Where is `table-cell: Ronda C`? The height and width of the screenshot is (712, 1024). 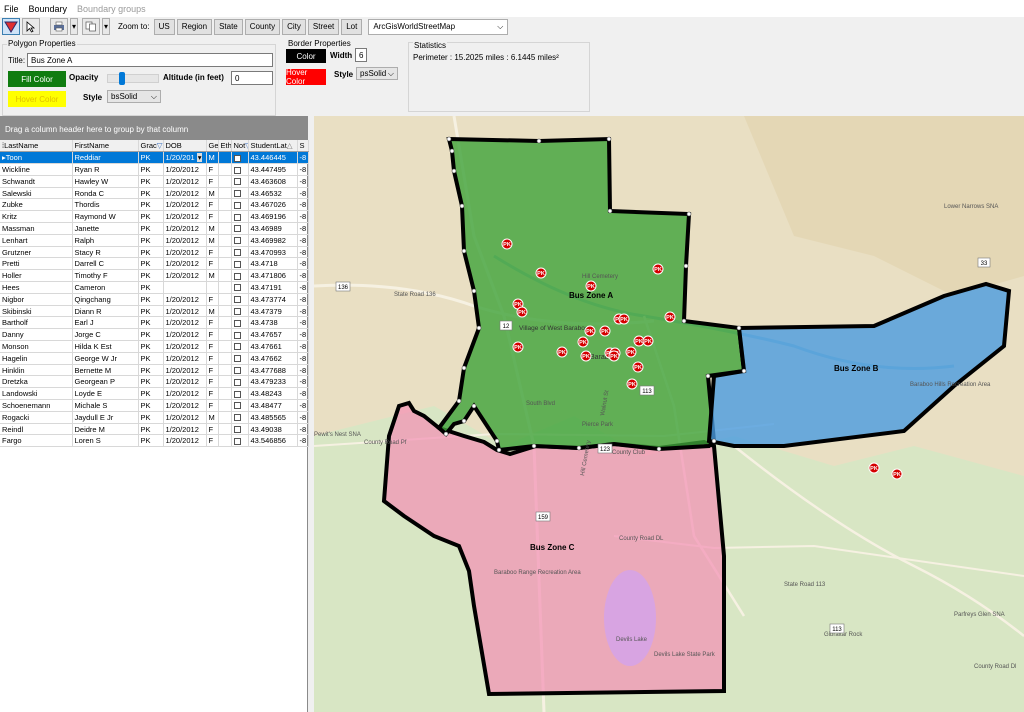
table-cell: Ronda C is located at coordinates (105, 193).